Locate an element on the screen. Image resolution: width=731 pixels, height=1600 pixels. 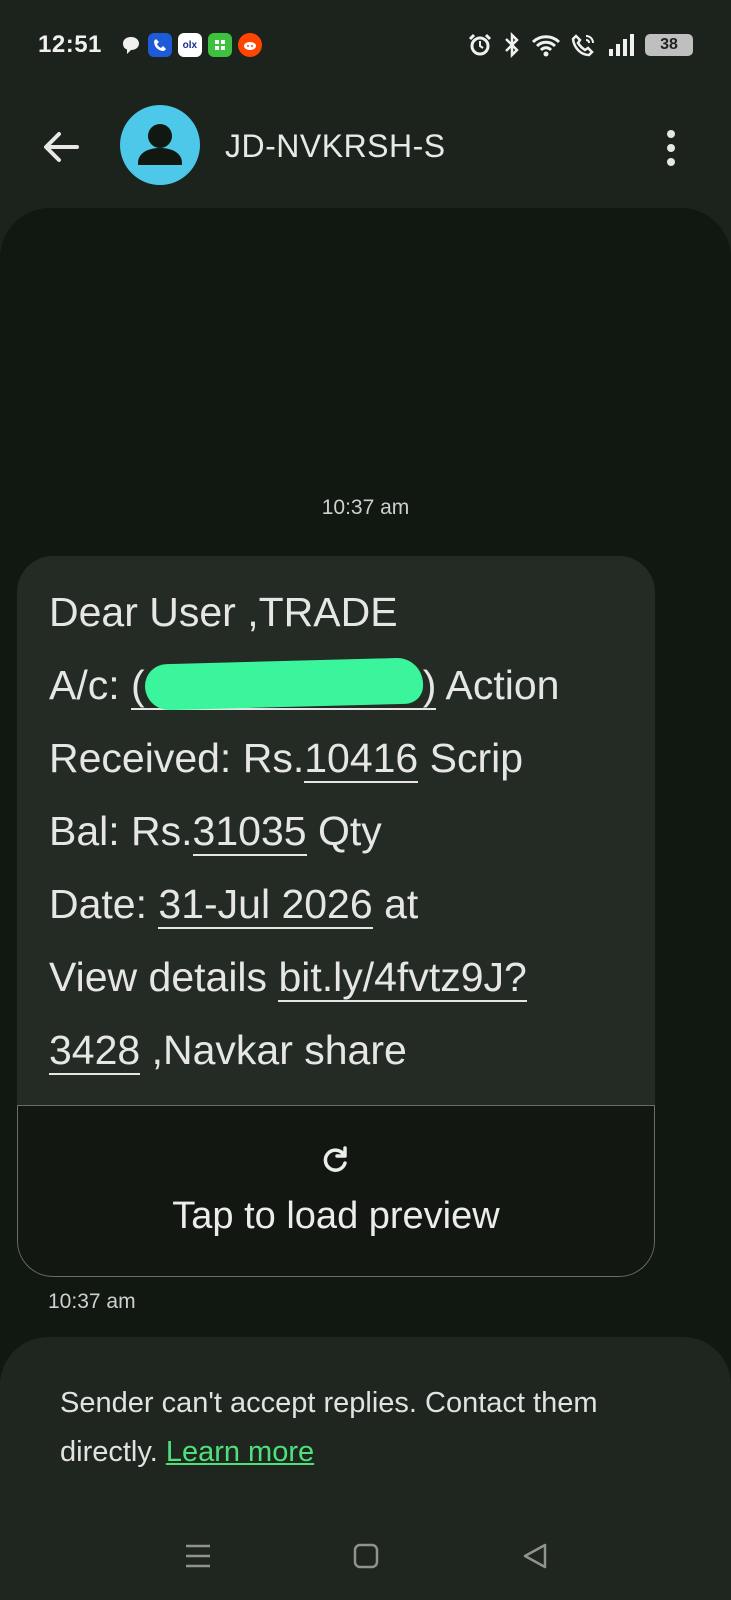
message-line: View details bit.ly/4fvtz9J? is located at coordinates (337, 977).